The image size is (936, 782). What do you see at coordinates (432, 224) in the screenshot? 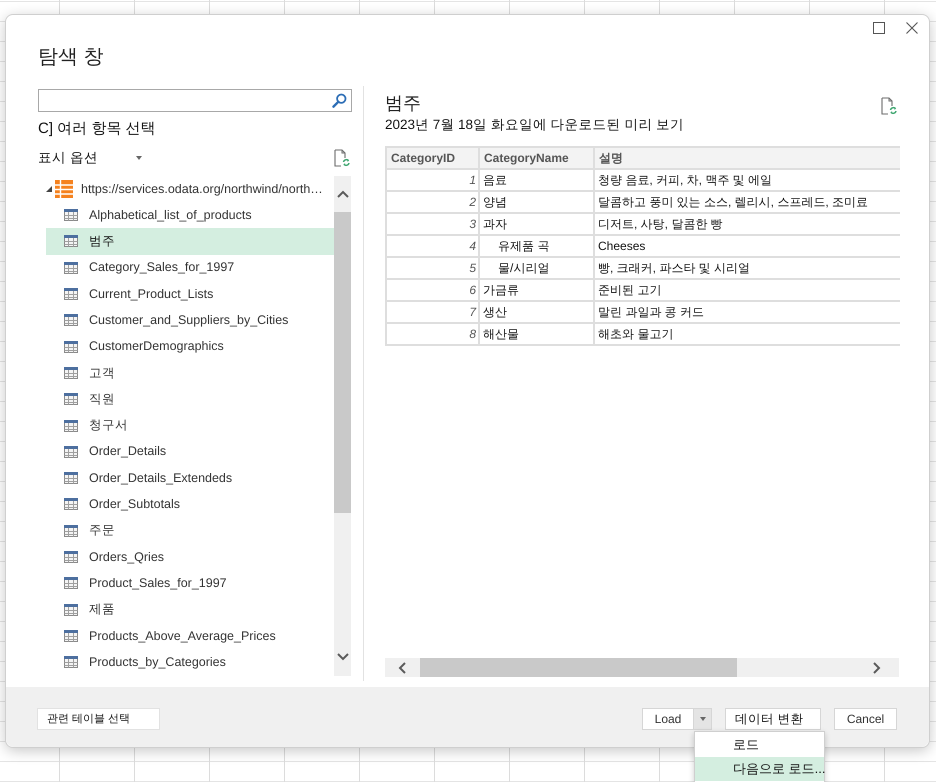
I see `table-cell: 3` at bounding box center [432, 224].